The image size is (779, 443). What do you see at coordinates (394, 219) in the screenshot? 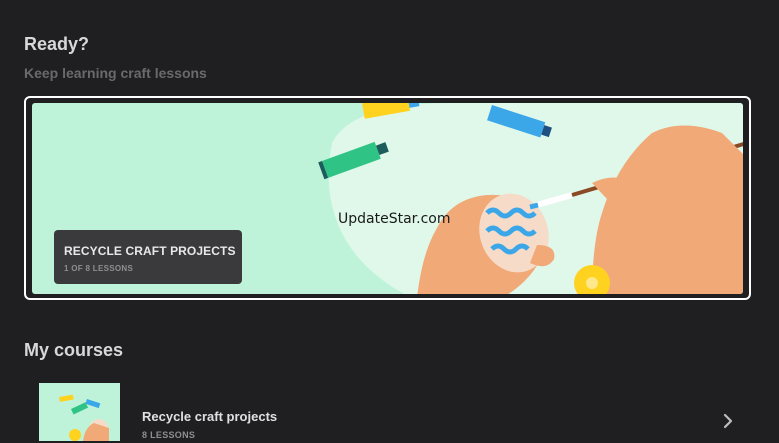
I see `watermark-text: UpdateStar.com` at bounding box center [394, 219].